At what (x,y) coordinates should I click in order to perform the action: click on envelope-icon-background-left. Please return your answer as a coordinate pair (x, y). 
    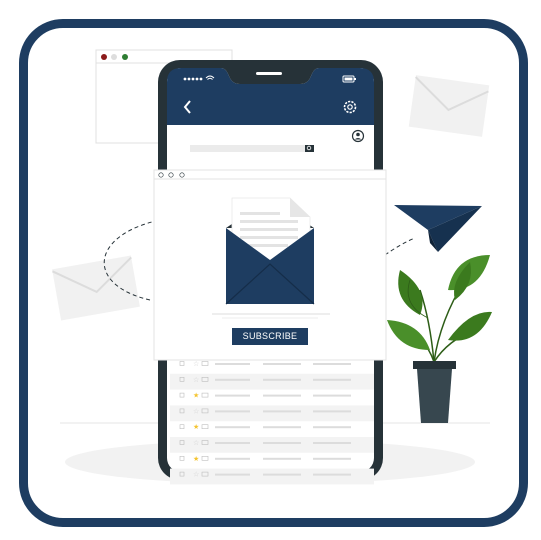
    Looking at the image, I should click on (96, 288).